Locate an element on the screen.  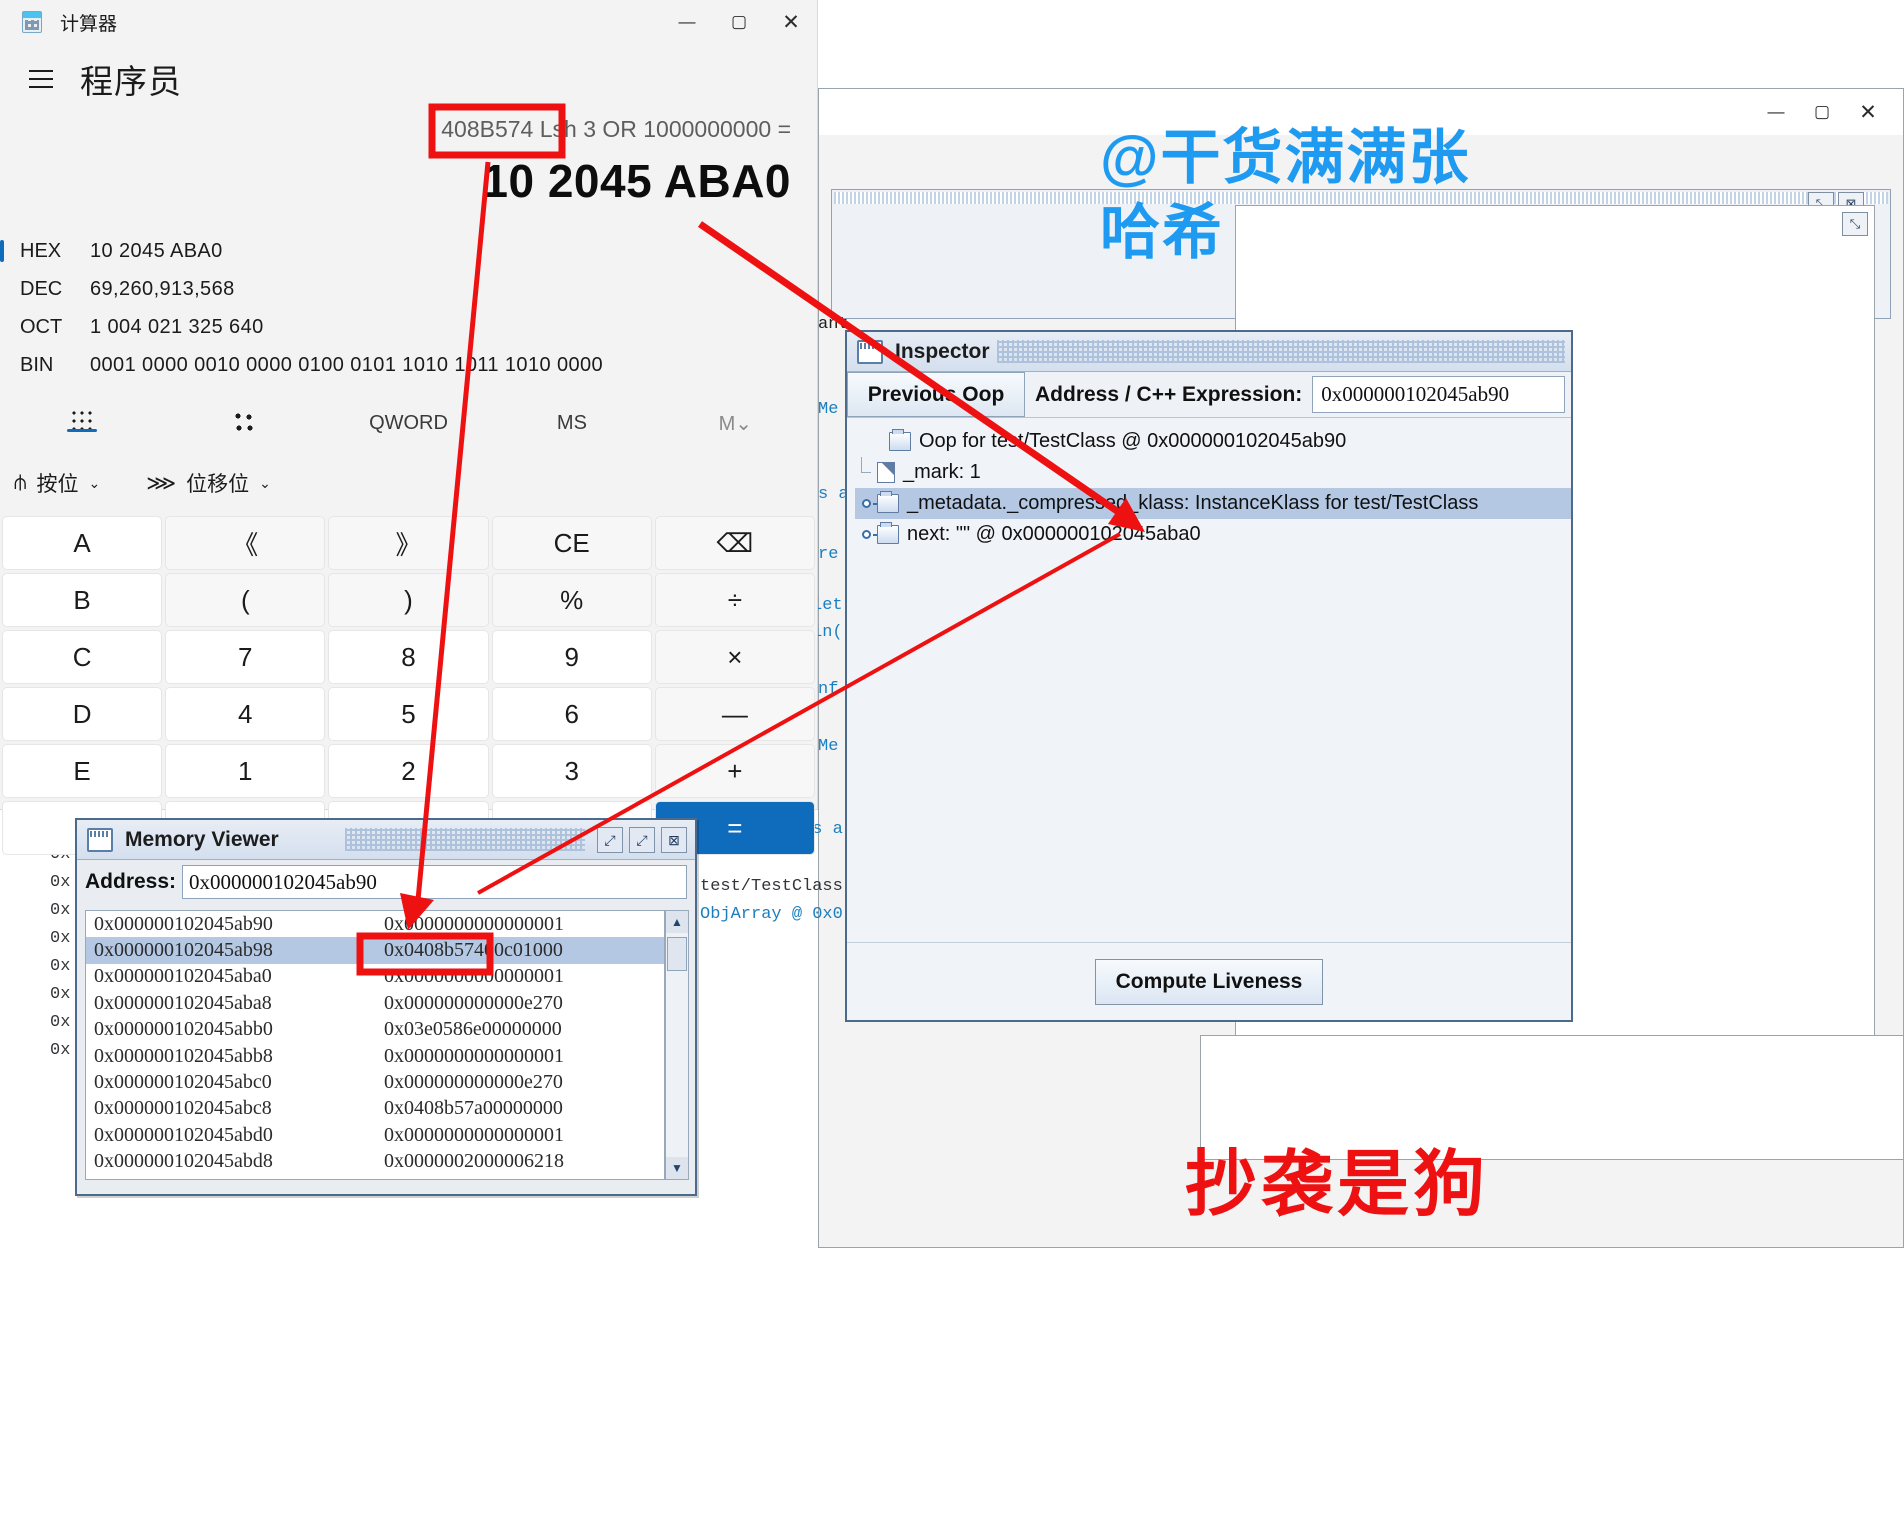
key-9: 9 is located at coordinates (571, 657).